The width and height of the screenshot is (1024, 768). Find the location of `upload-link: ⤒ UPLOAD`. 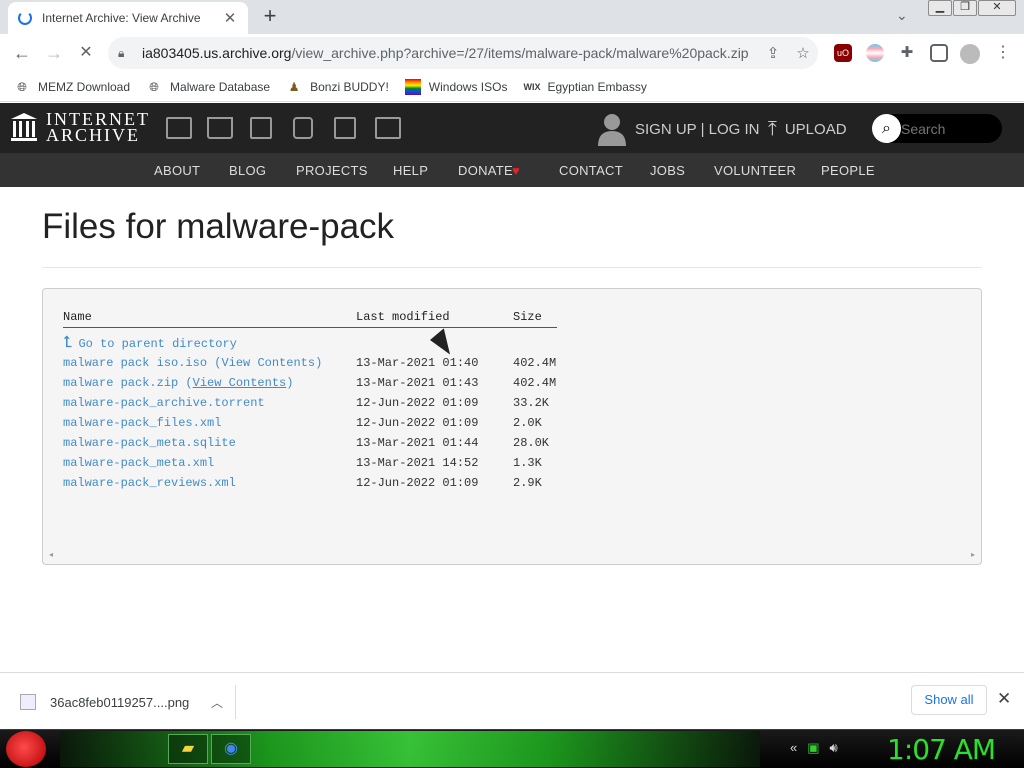

upload-link: ⤒ UPLOAD is located at coordinates (807, 129).